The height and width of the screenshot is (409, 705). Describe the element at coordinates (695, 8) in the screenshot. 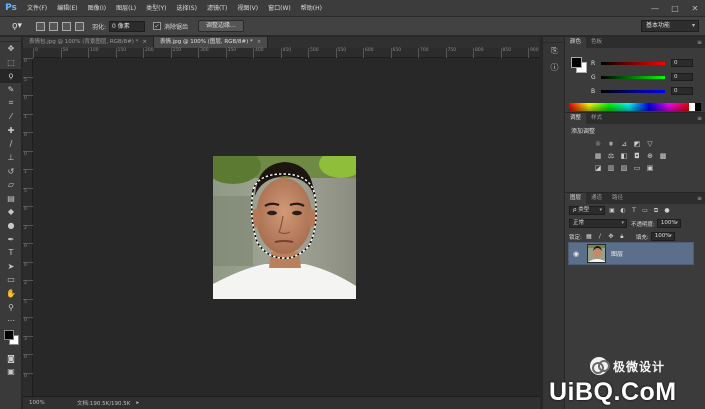

I see `close-button: ✕` at that location.